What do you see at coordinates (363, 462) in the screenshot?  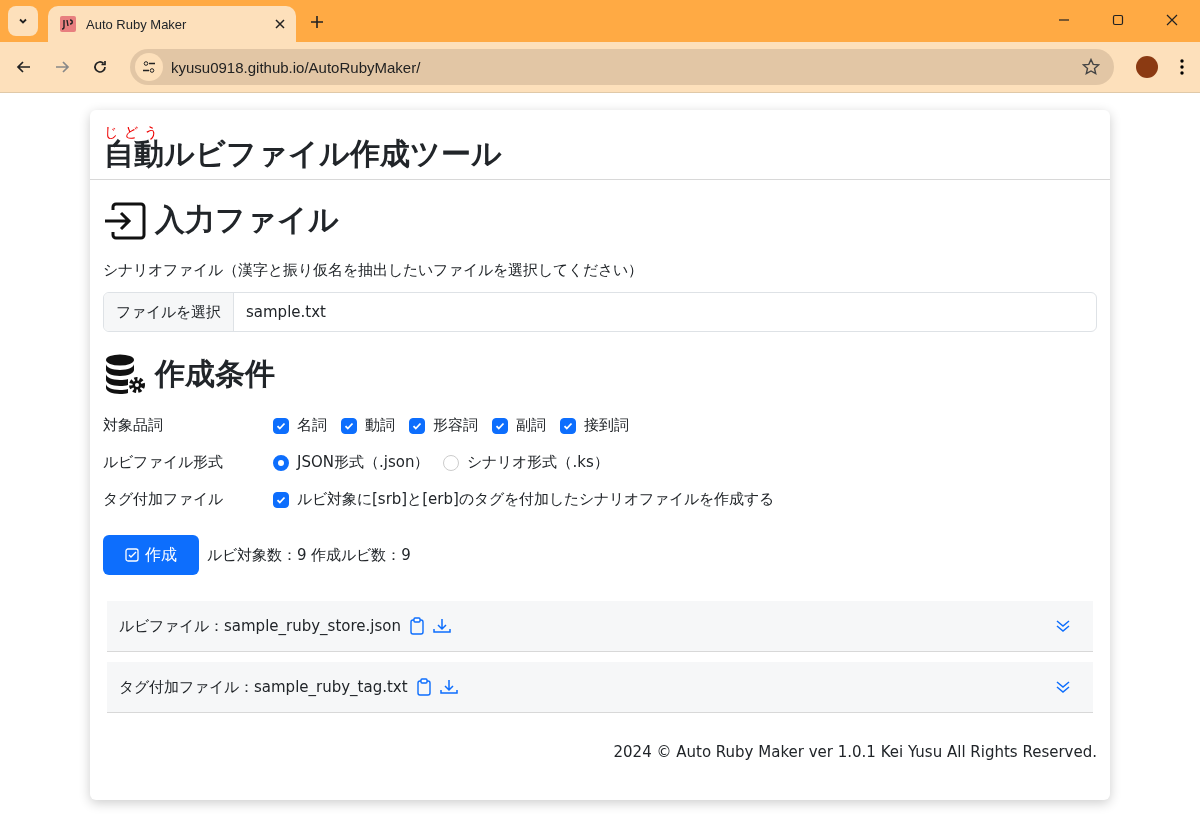 I see `option-text: JSON形式（.json）` at bounding box center [363, 462].